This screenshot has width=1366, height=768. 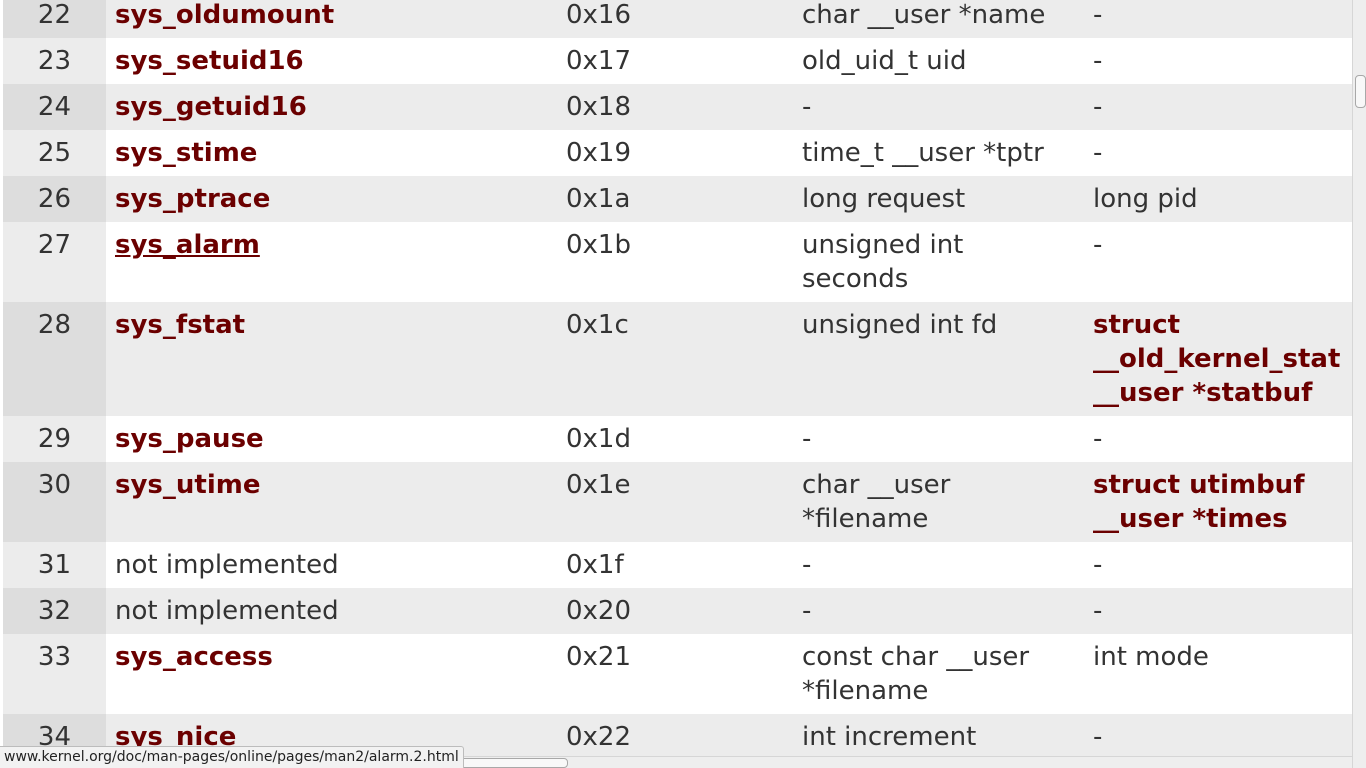 What do you see at coordinates (599, 737) in the screenshot?
I see `eax-value: 0x22` at bounding box center [599, 737].